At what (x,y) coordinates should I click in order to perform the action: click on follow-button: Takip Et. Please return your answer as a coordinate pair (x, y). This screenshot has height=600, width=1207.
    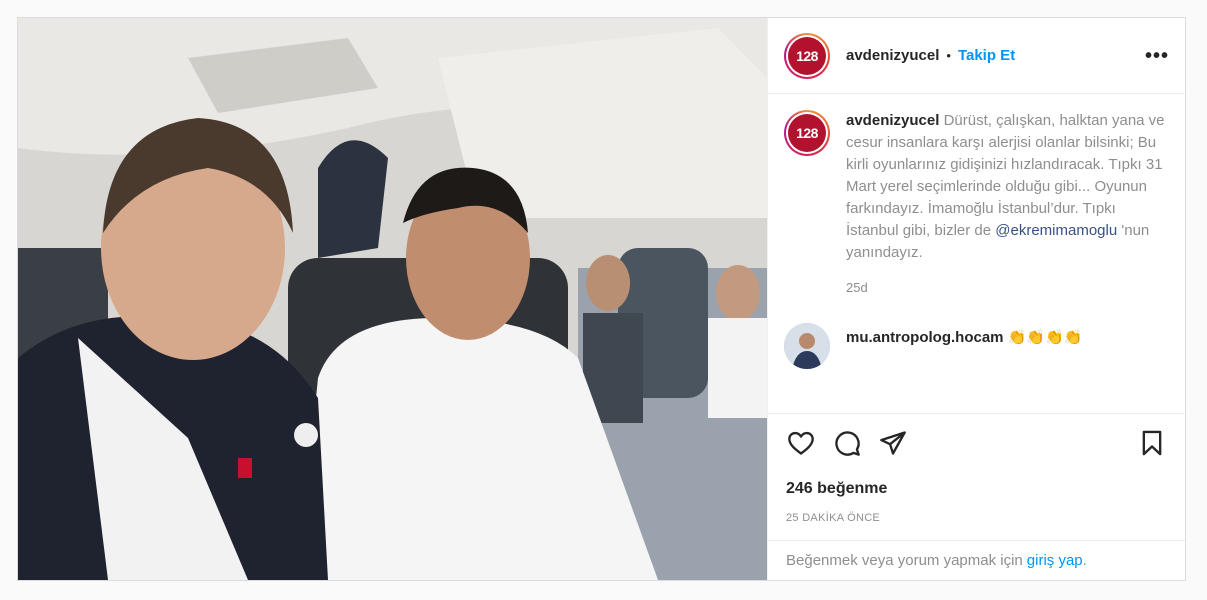
    Looking at the image, I should click on (986, 55).